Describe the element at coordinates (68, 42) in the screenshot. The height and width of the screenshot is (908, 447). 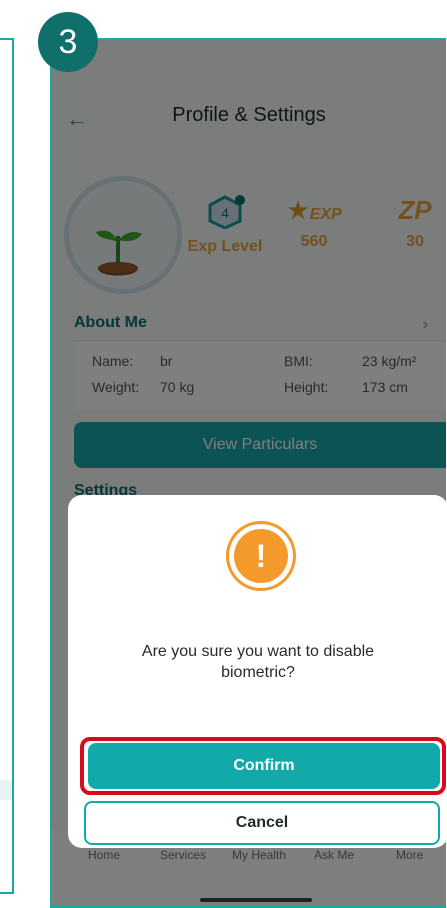
I see `step-badge: 3` at that location.